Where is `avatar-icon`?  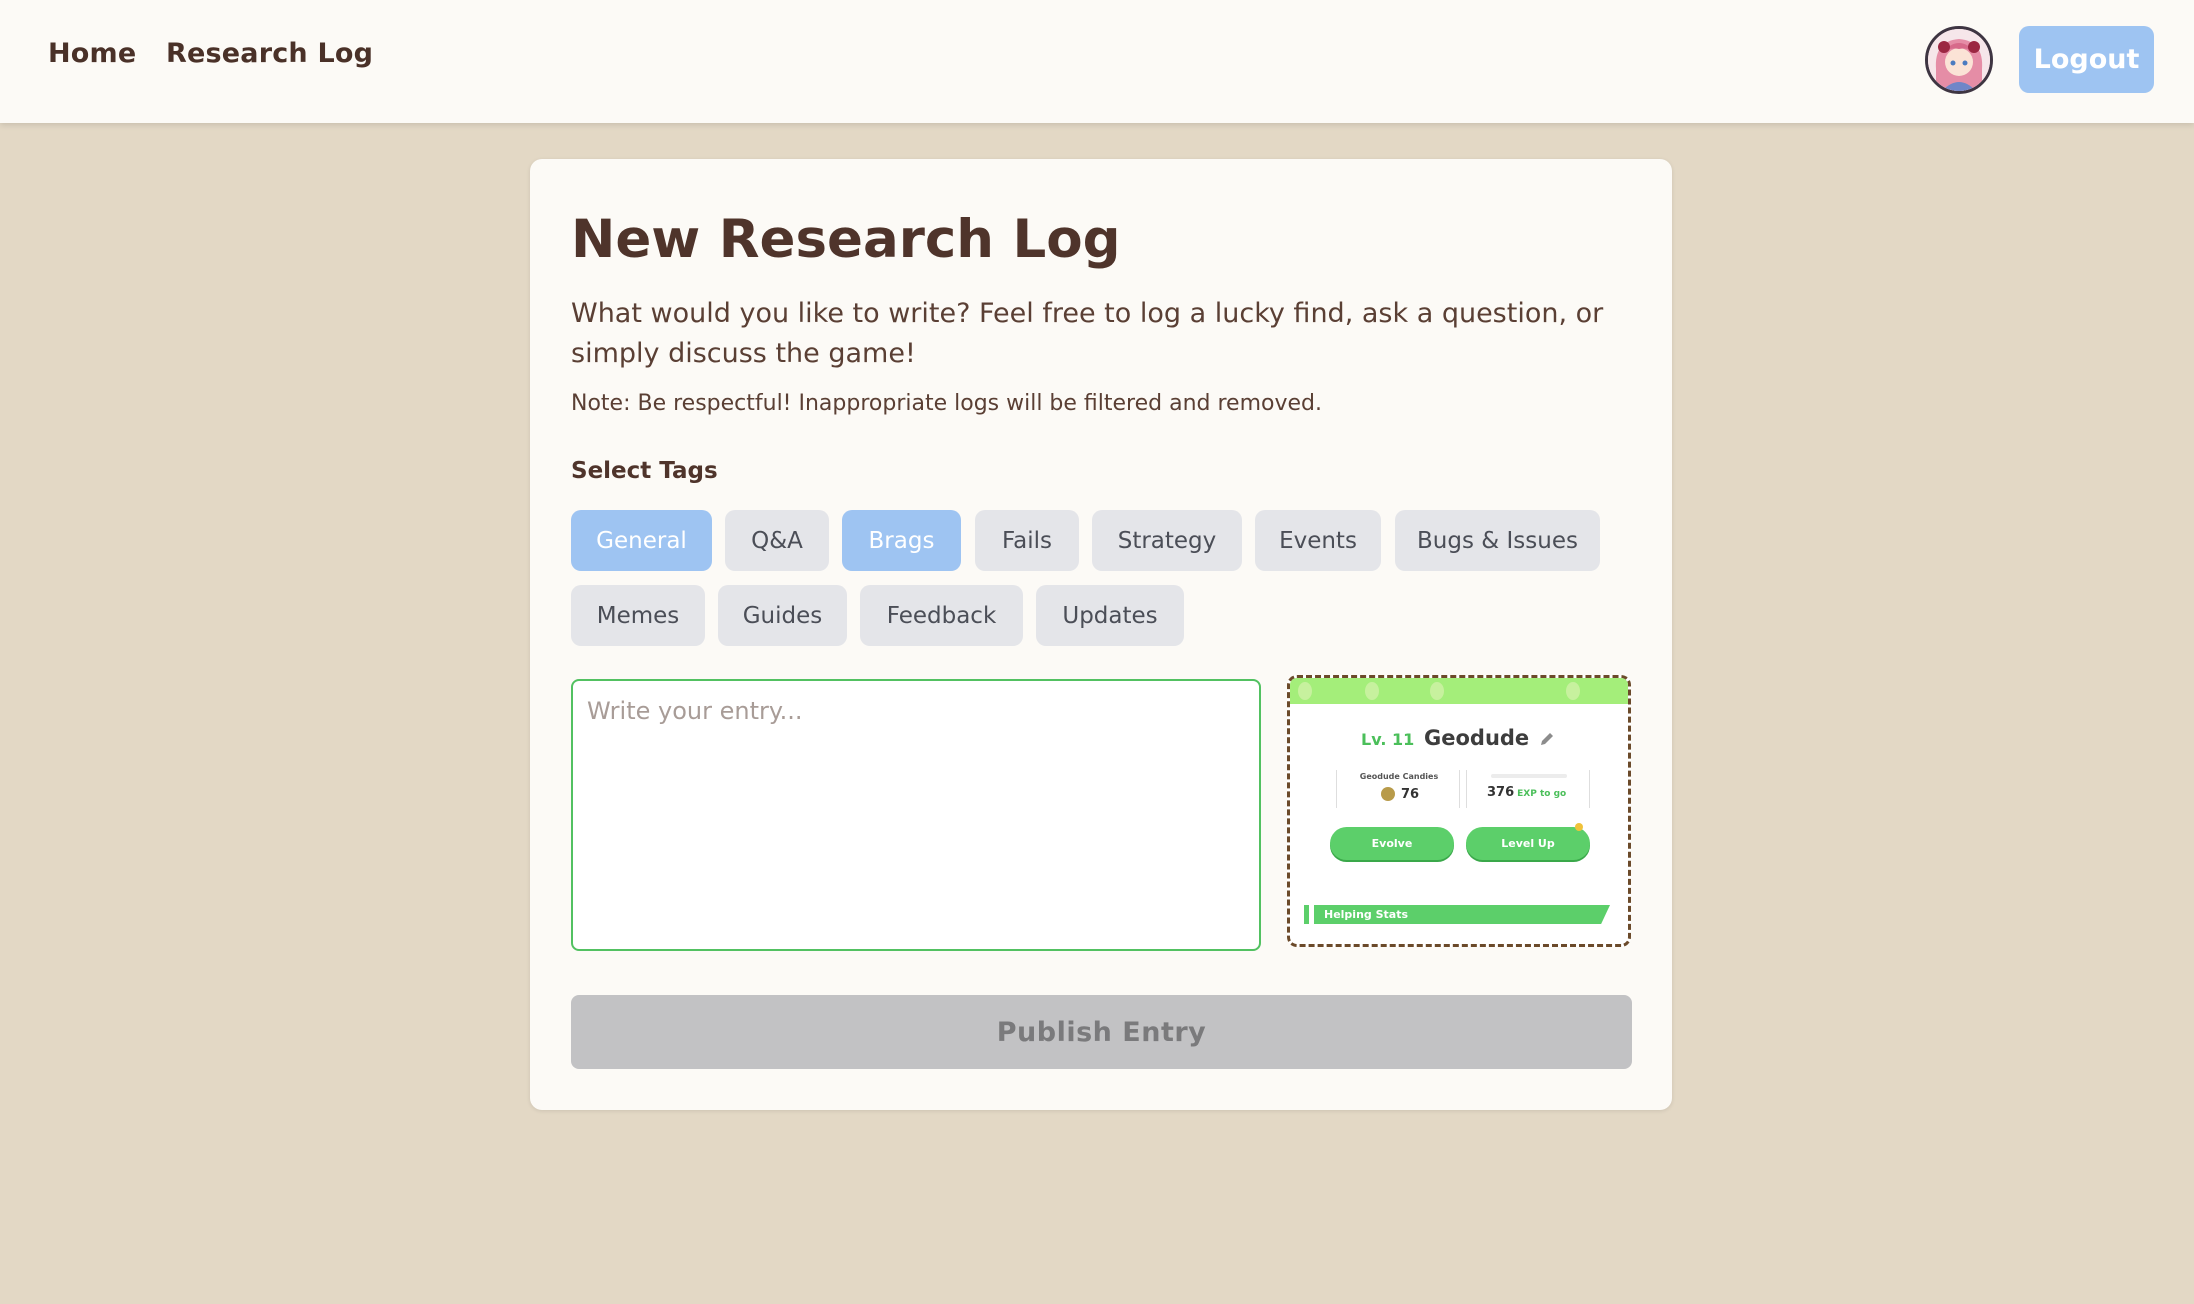
avatar-icon is located at coordinates (1959, 60).